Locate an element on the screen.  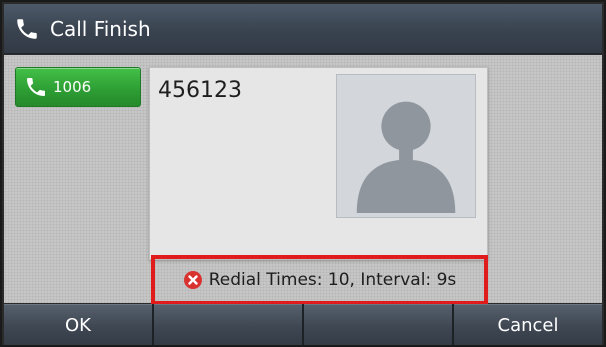
cancel-softkey: Cancel is located at coordinates (528, 324).